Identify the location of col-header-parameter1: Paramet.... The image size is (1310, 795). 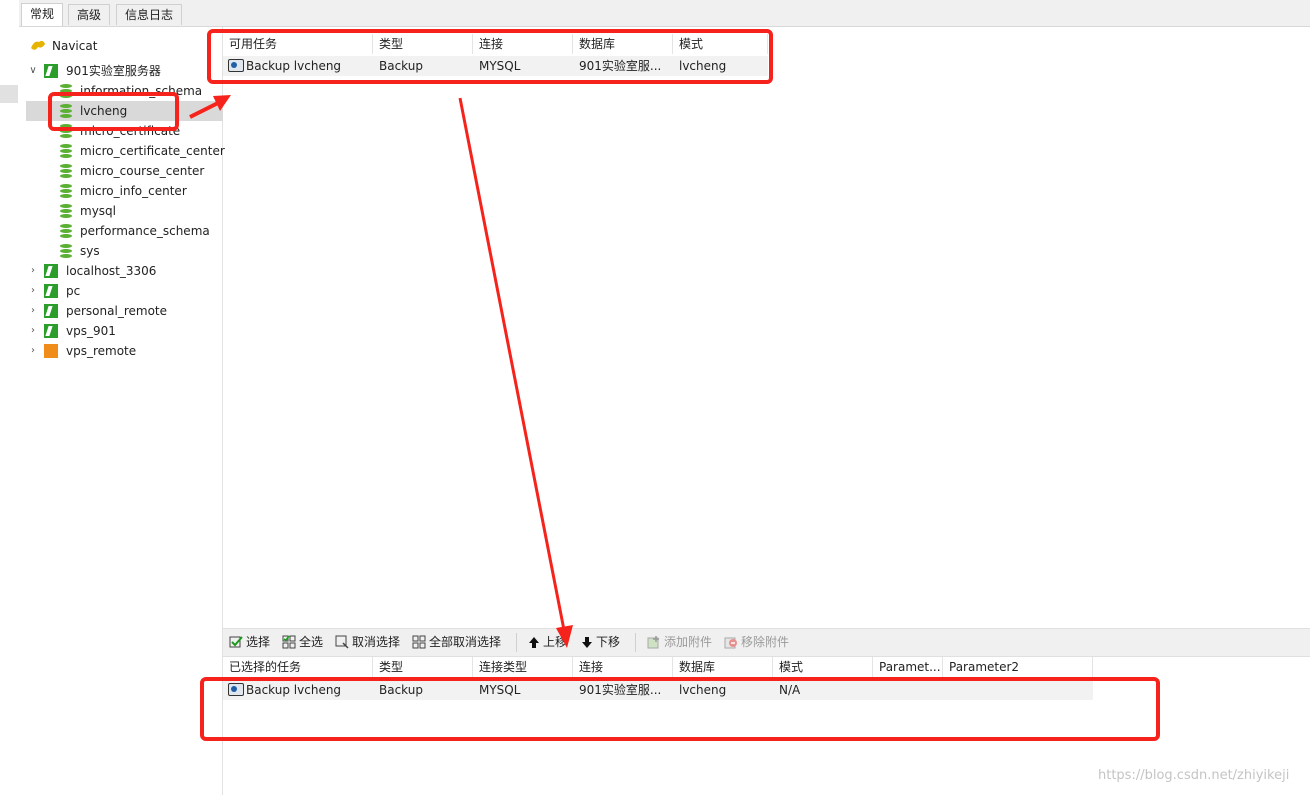
(908, 667).